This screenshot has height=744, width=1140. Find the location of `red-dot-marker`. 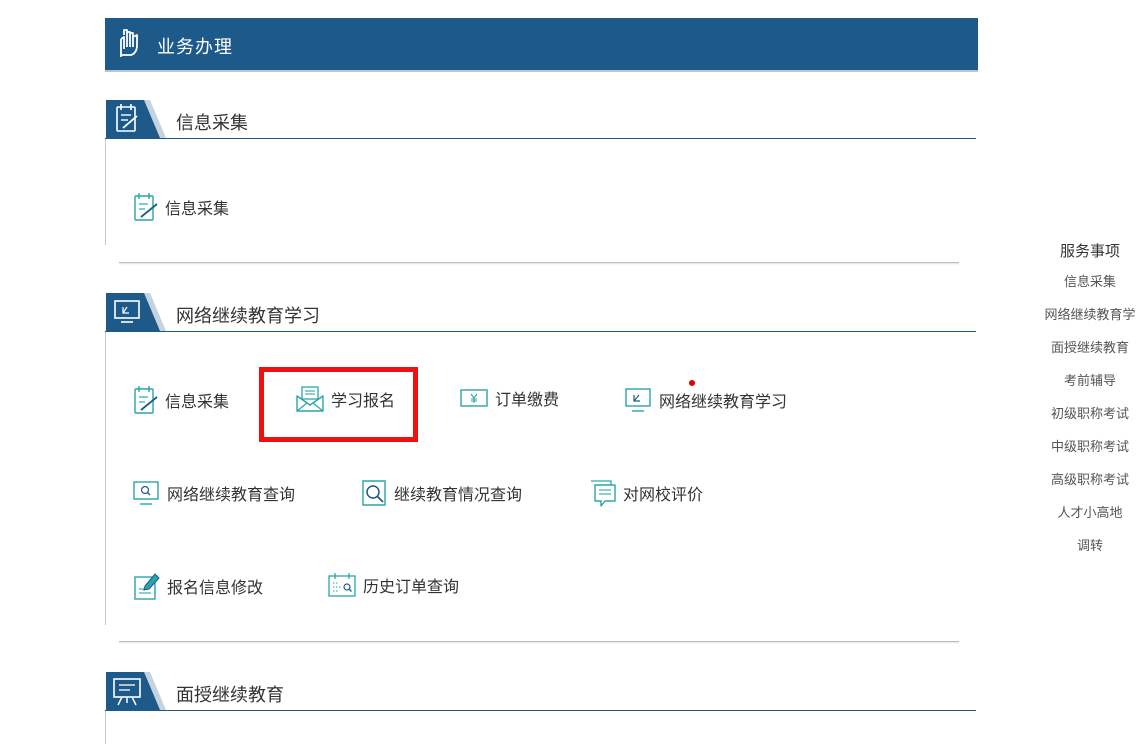

red-dot-marker is located at coordinates (692, 383).